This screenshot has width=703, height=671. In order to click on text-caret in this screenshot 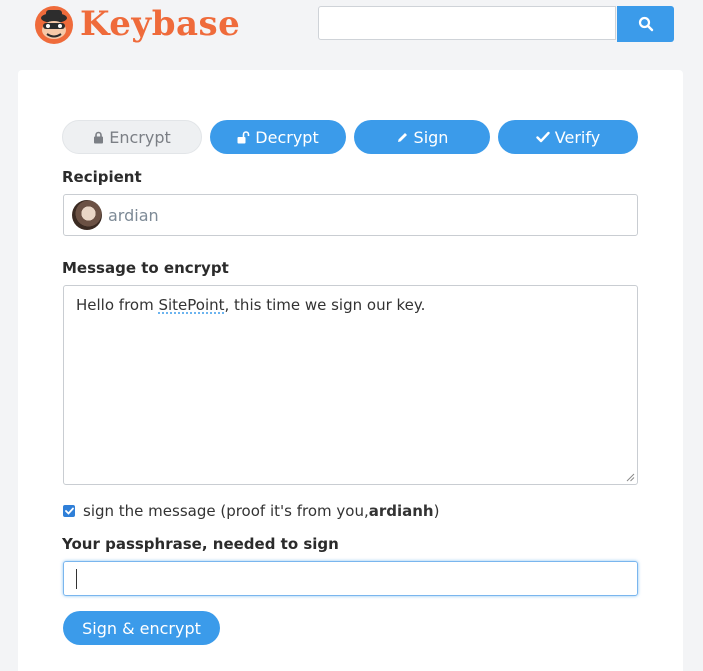, I will do `click(76, 579)`.